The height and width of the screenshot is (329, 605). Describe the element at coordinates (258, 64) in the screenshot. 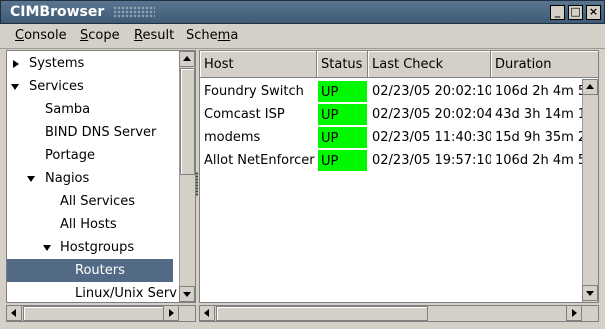

I see `column-header-host: Host` at that location.